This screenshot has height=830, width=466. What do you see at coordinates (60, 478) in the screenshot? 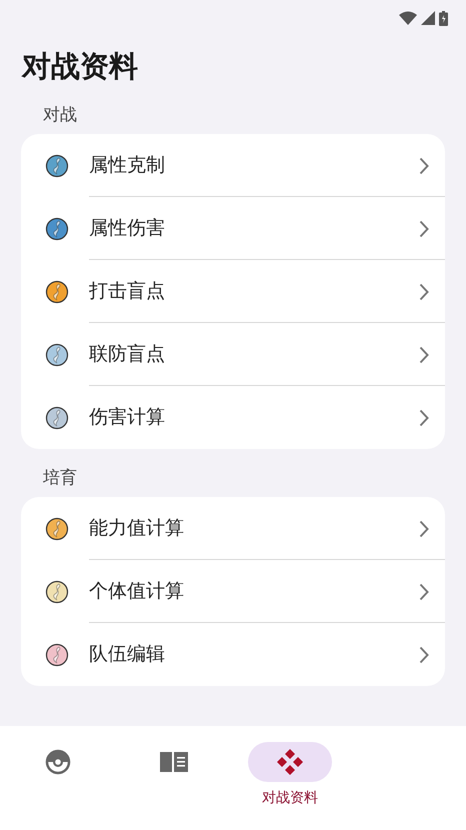
I see `section-label: 培育` at bounding box center [60, 478].